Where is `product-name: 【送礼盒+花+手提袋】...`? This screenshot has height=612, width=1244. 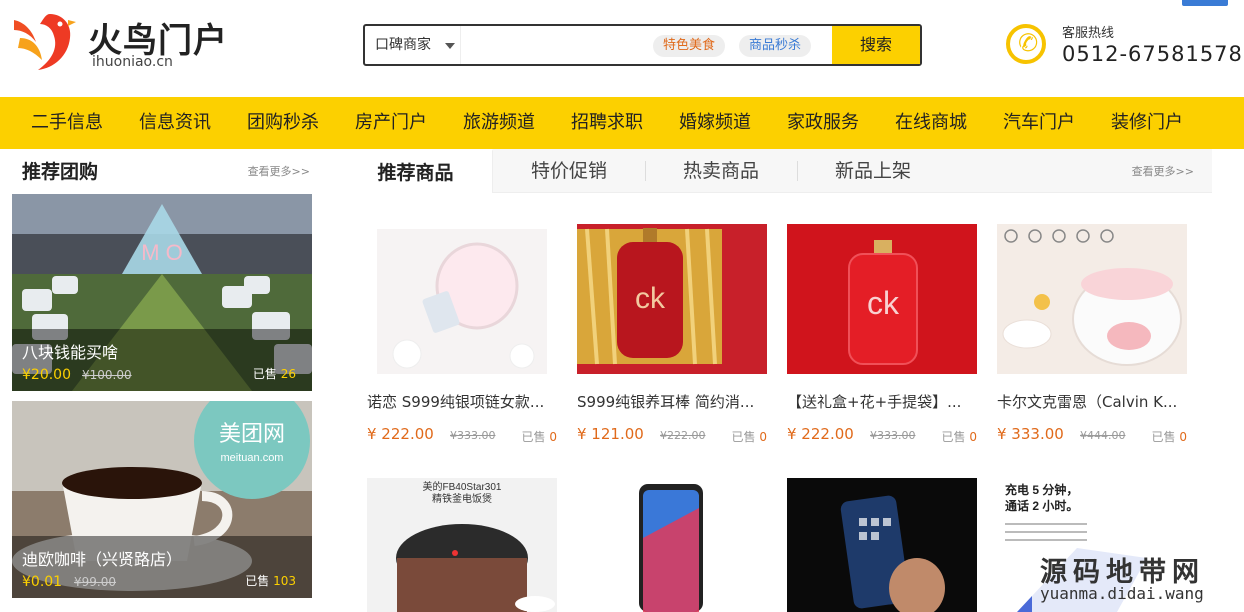 product-name: 【送礼盒+花+手提袋】... is located at coordinates (882, 401).